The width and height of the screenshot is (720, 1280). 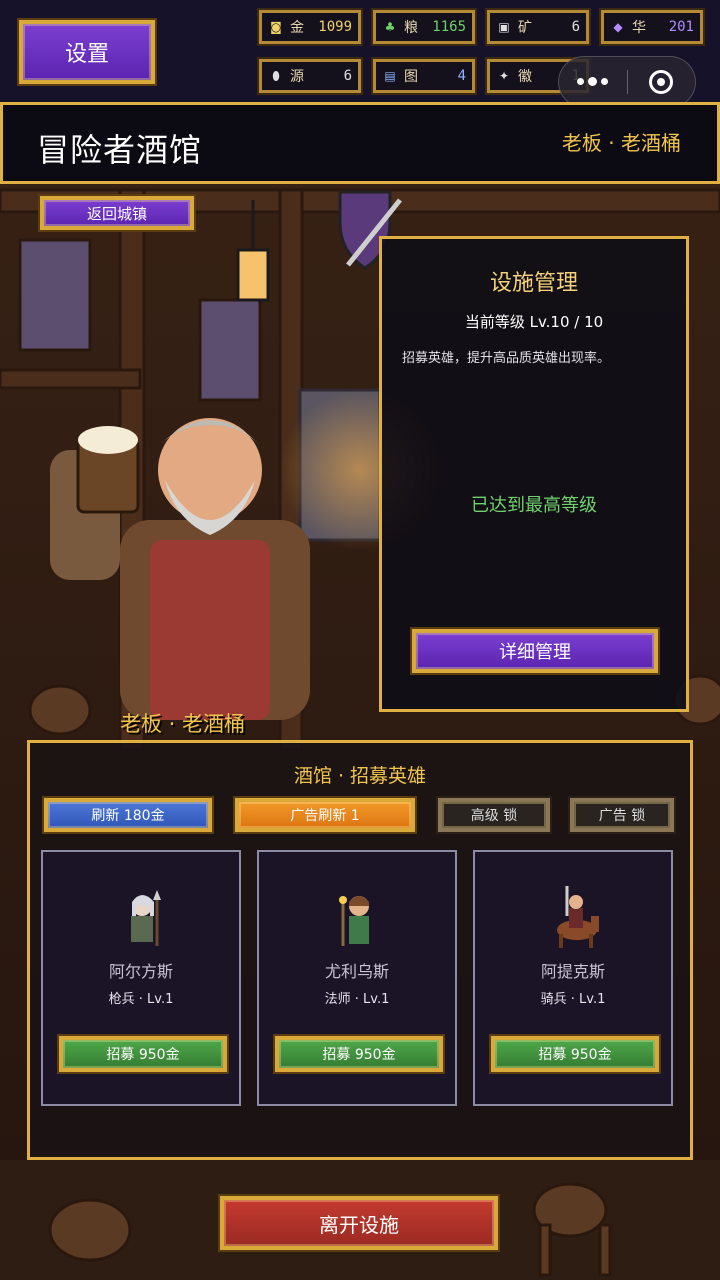 What do you see at coordinates (534, 505) in the screenshot?
I see `max-level-text: 已达到最高等级` at bounding box center [534, 505].